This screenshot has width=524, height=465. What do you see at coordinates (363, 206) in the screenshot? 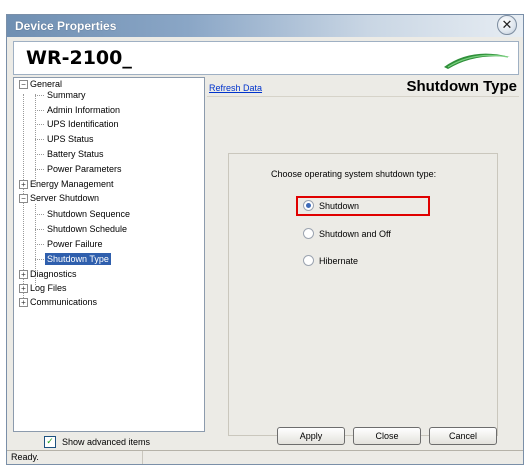
I see `selection-highlight-box` at bounding box center [363, 206].